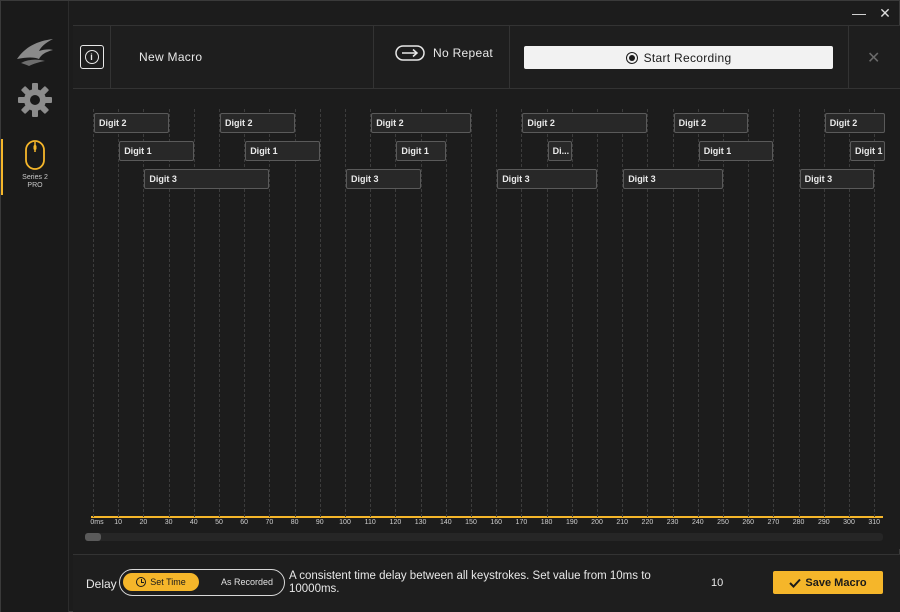  What do you see at coordinates (885, 13) in the screenshot?
I see `close-window-button: ✕` at bounding box center [885, 13].